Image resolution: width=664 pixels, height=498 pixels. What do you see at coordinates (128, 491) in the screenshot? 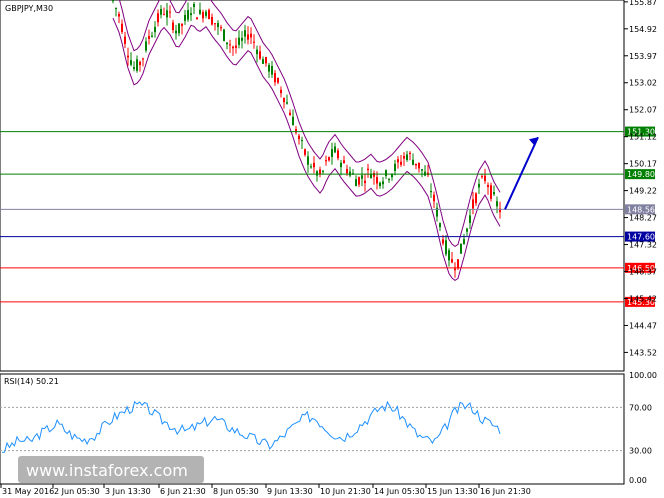
I see `time-tick-label: 3 Jun 13:30` at bounding box center [128, 491].